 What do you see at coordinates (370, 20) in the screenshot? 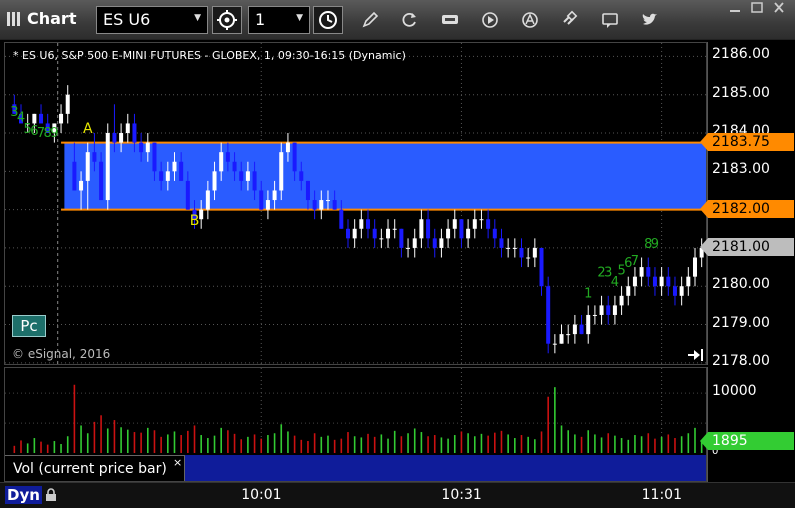
I see `pencil-icon` at bounding box center [370, 20].